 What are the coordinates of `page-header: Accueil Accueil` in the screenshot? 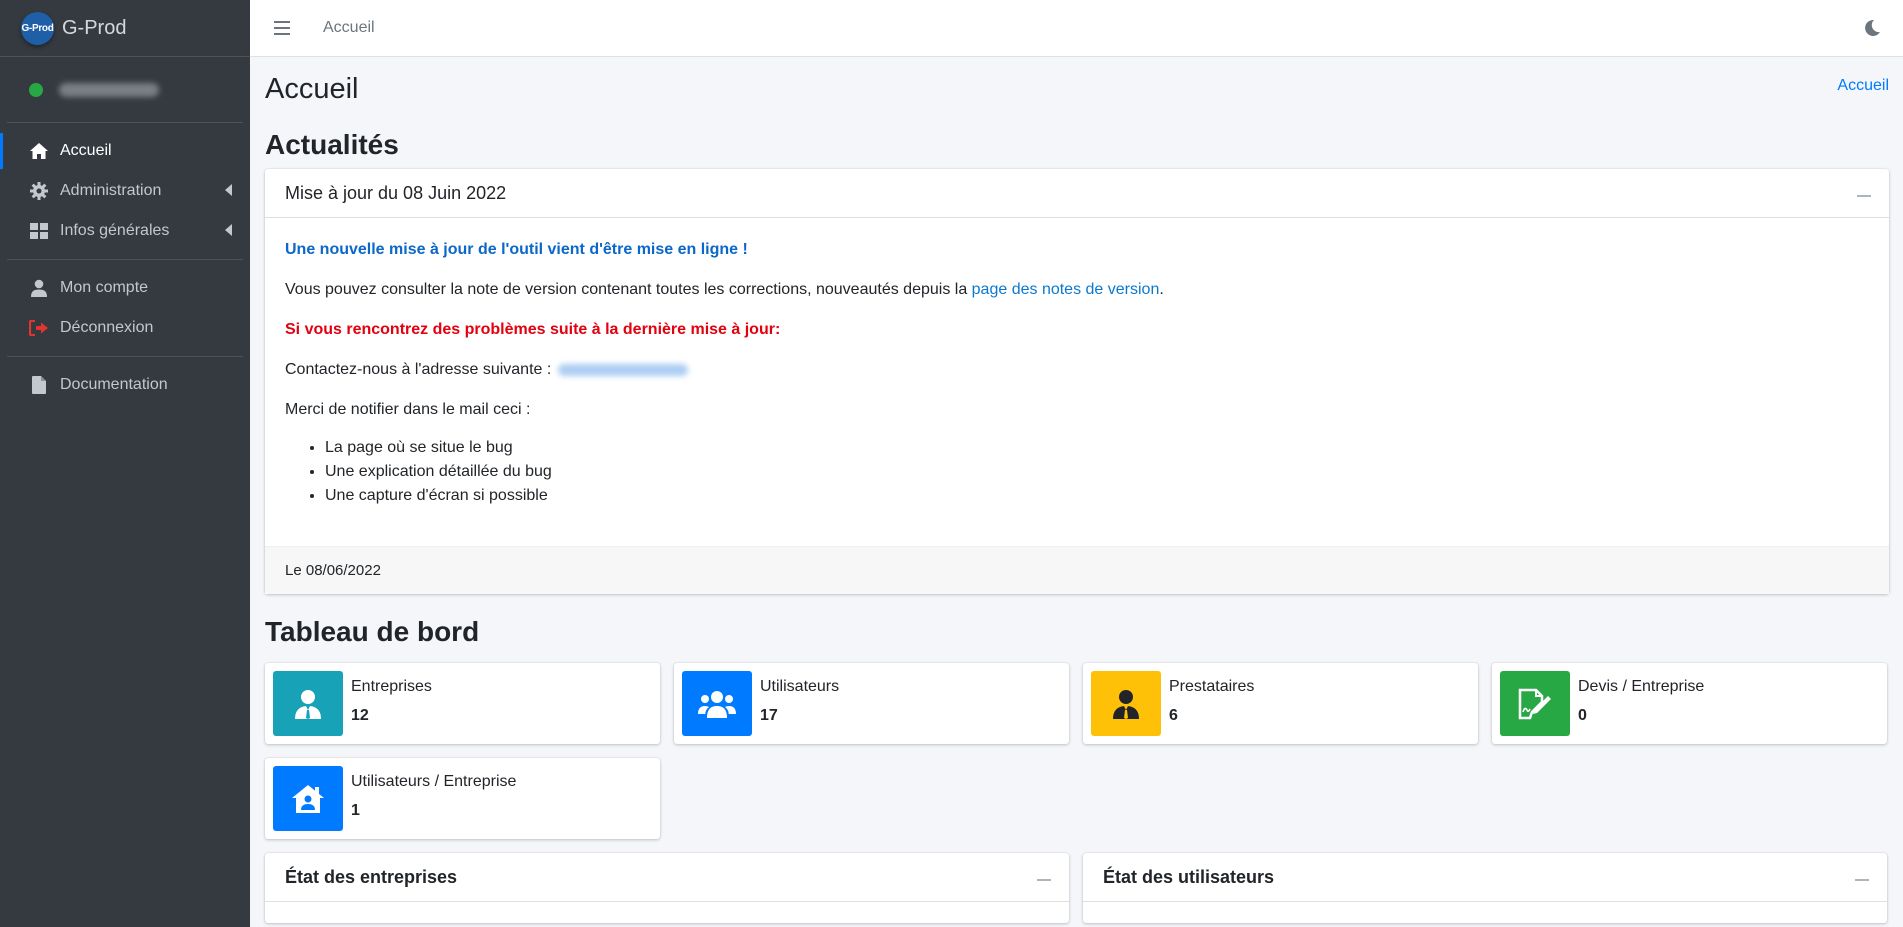 It's located at (1077, 87).